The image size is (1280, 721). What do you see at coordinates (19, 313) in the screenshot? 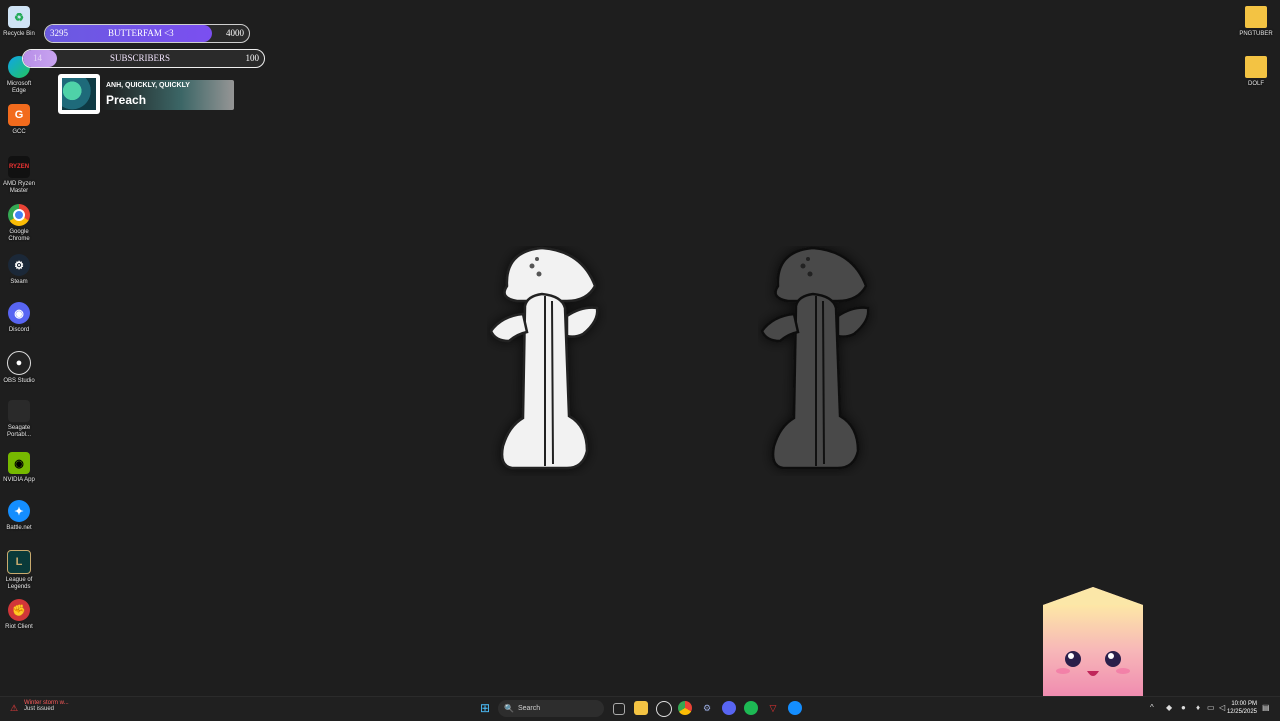
I see `discord-icon: ◉` at bounding box center [19, 313].